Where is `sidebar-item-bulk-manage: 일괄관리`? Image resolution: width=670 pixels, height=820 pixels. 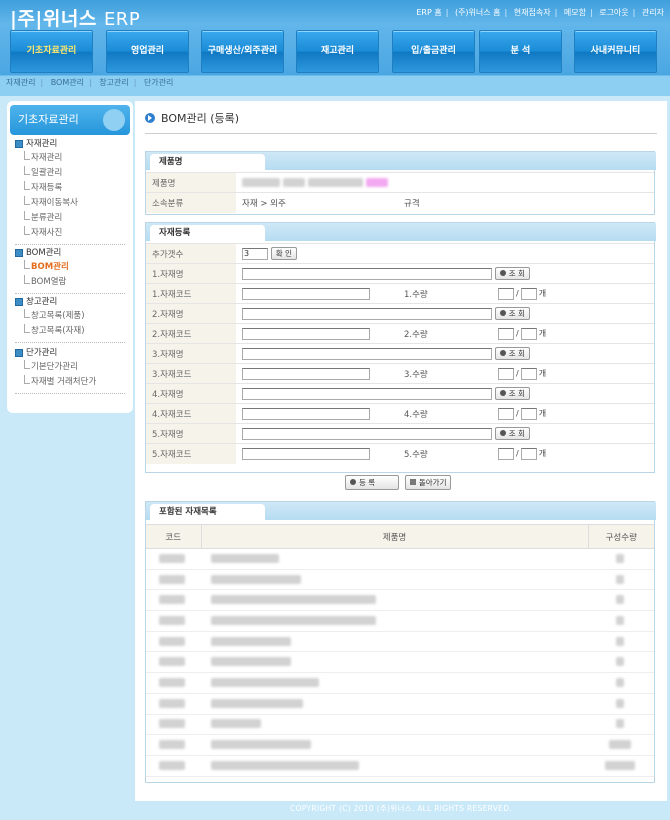 sidebar-item-bulk-manage: 일괄관리 is located at coordinates (70, 173).